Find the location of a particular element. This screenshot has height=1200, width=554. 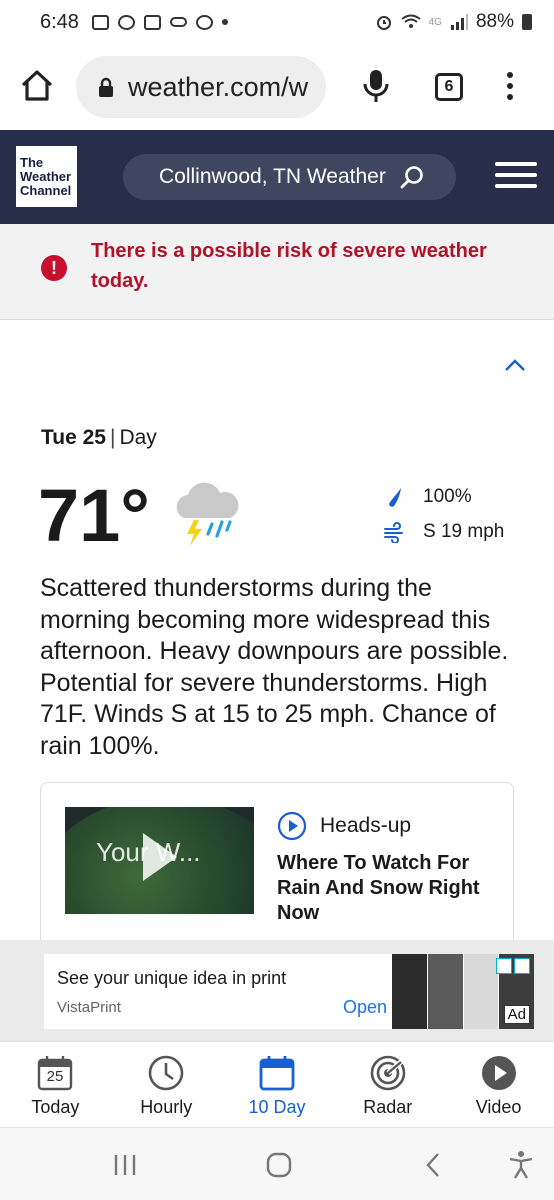

back-icon is located at coordinates (434, 1165).